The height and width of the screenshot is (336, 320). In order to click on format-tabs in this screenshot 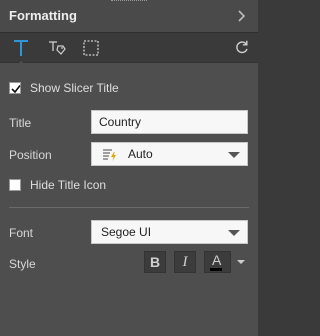, I will do `click(129, 50)`.